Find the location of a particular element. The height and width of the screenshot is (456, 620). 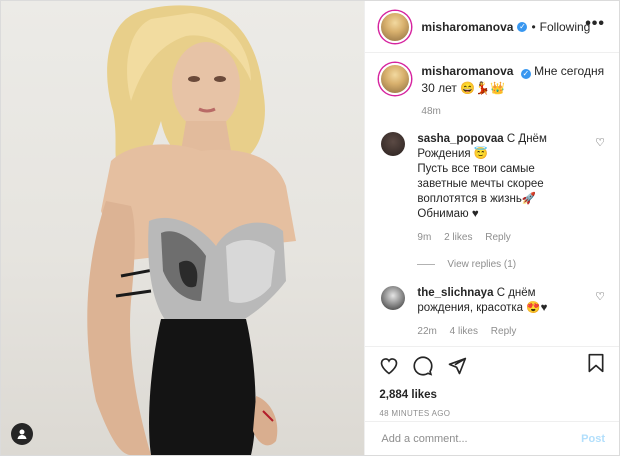

comment-likes: 2 likes is located at coordinates (458, 237).